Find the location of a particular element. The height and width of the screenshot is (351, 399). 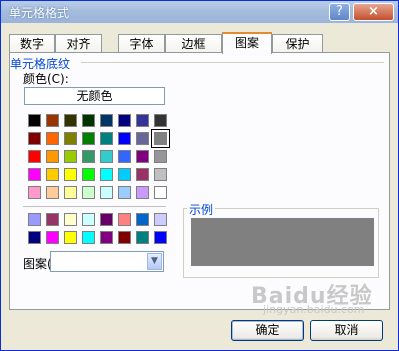

tab-number: 数字 is located at coordinates (32, 43).